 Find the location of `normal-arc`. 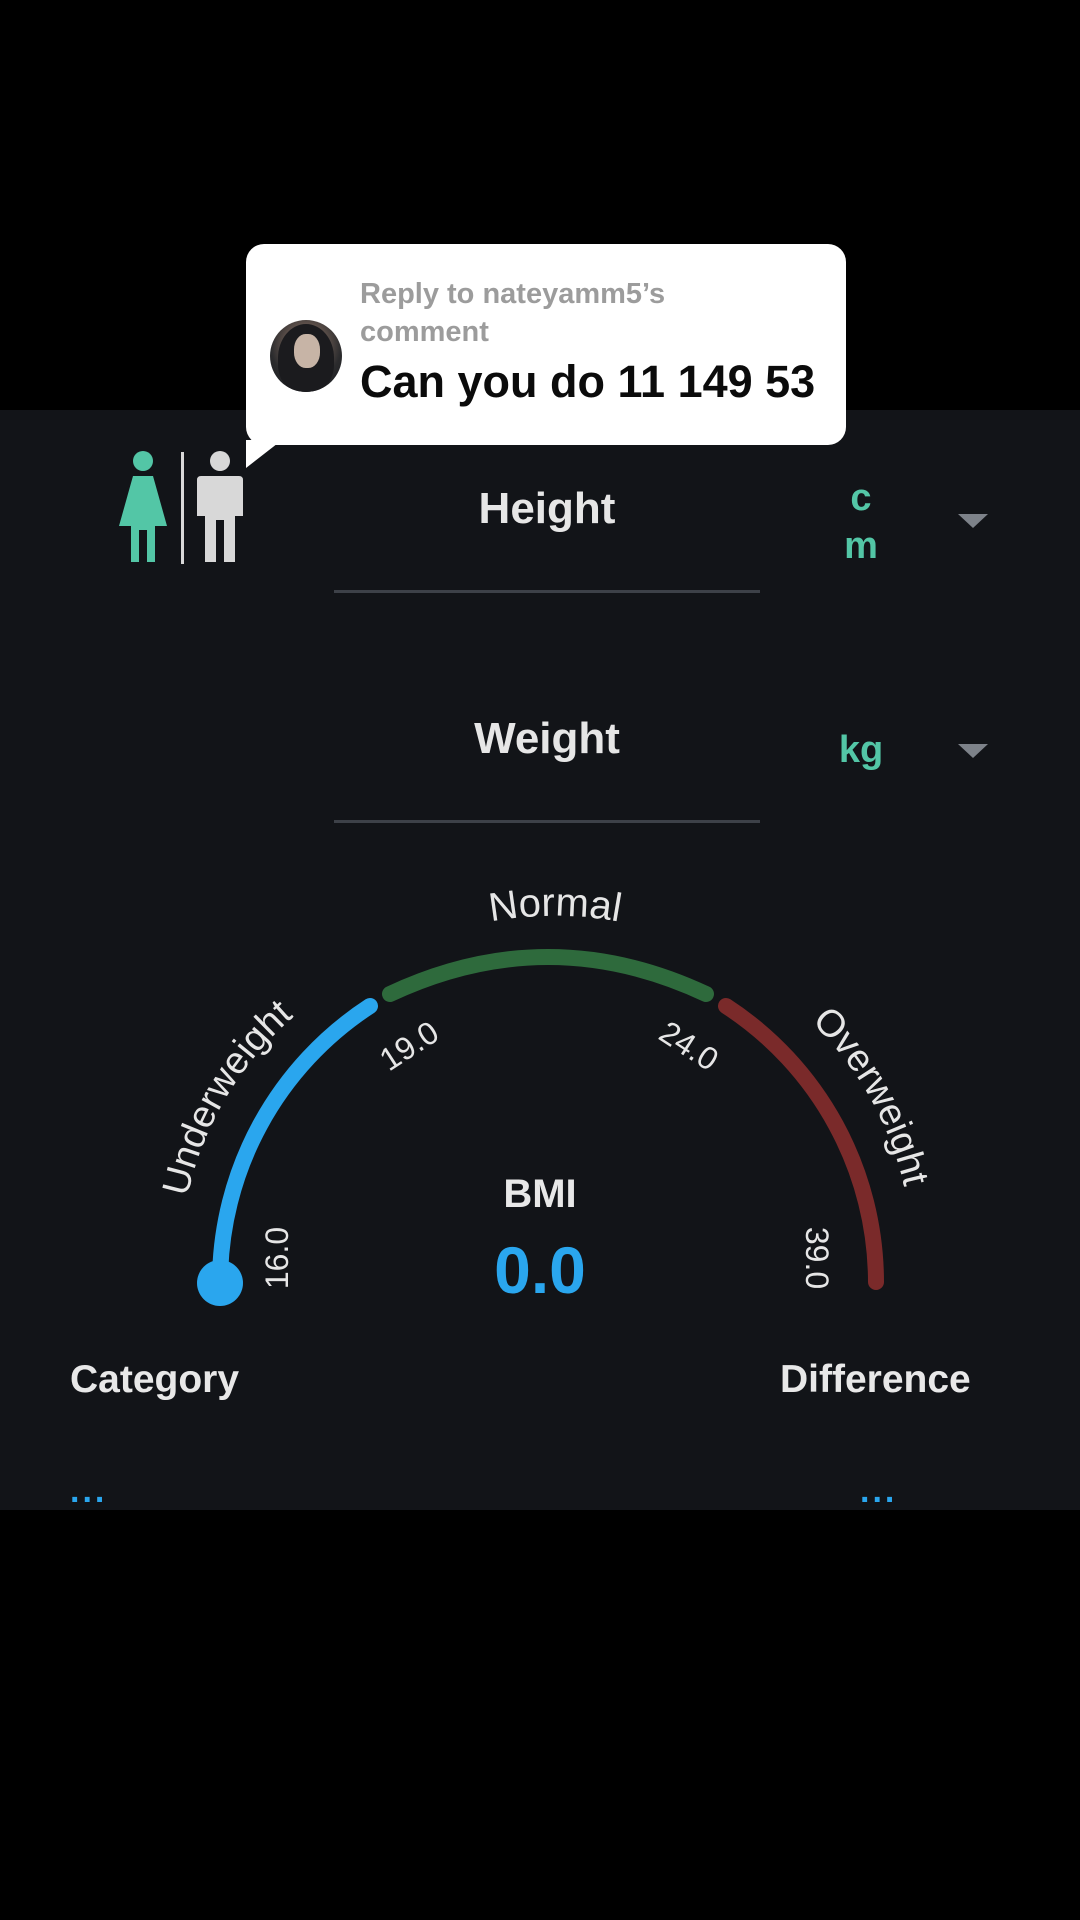

normal-arc is located at coordinates (548, 975).